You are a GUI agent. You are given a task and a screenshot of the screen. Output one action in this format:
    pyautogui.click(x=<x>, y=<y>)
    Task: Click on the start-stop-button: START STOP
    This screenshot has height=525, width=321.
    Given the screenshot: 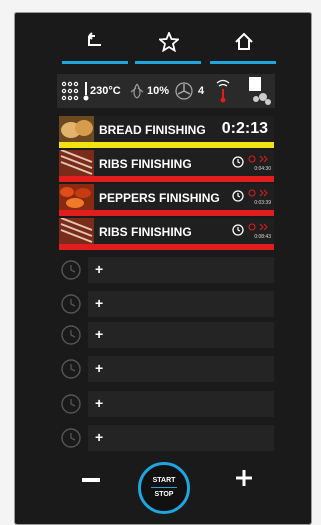 What is the action you would take?
    pyautogui.click(x=164, y=488)
    